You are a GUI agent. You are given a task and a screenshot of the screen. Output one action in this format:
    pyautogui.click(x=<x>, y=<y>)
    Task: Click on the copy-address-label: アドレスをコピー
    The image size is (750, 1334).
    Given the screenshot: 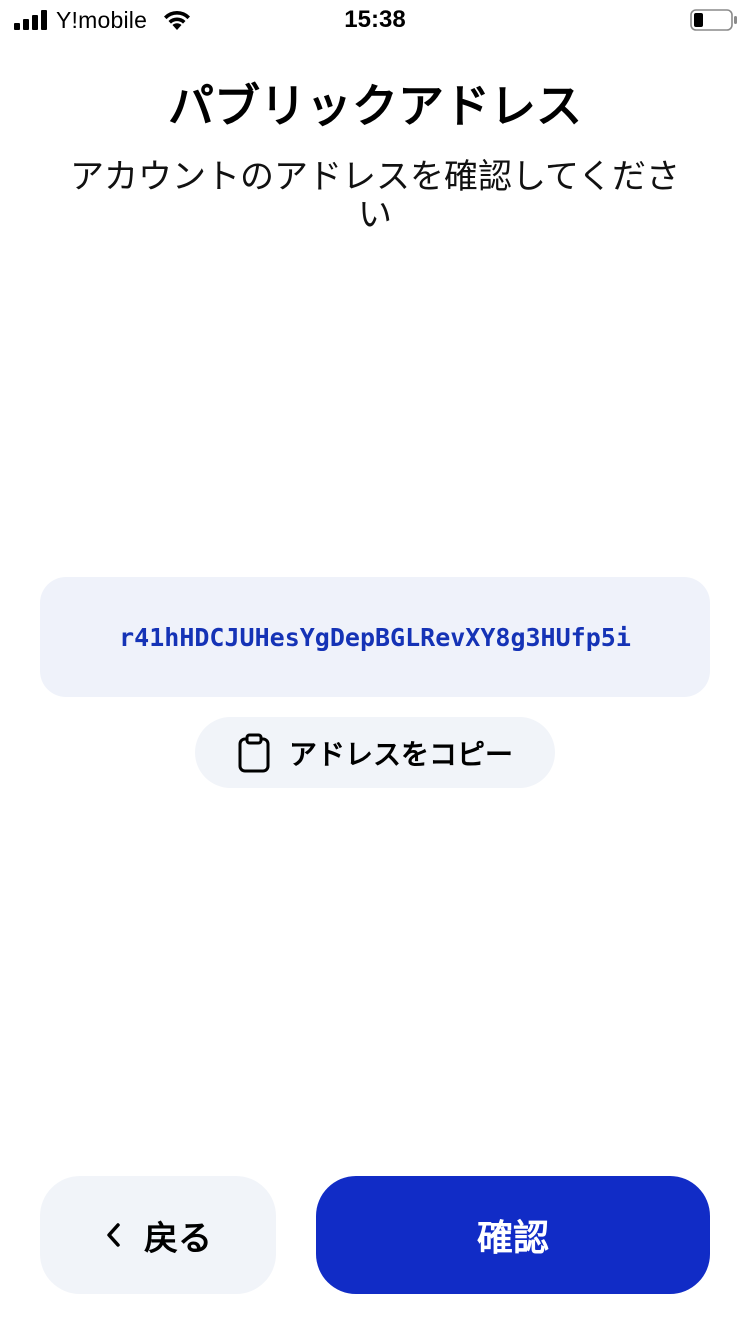 What is the action you would take?
    pyautogui.click(x=400, y=754)
    